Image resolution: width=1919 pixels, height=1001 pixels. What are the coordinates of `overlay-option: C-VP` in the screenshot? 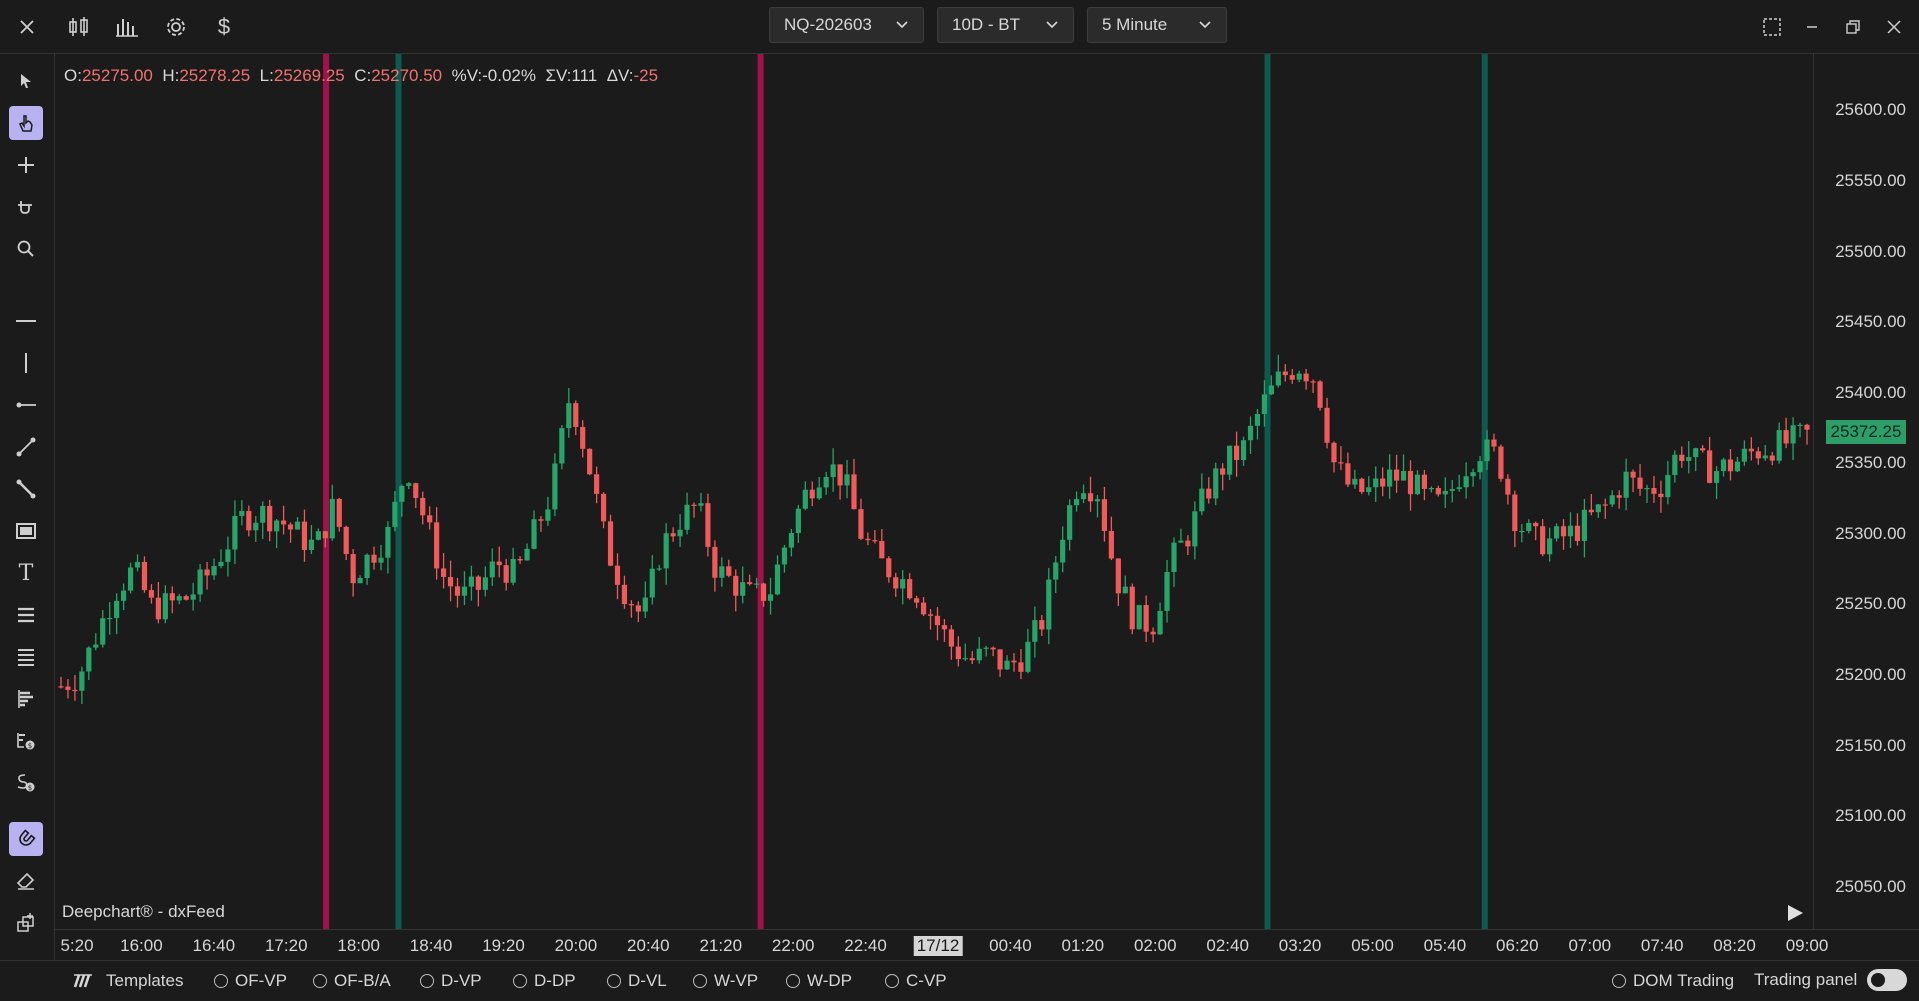 It's located at (916, 981).